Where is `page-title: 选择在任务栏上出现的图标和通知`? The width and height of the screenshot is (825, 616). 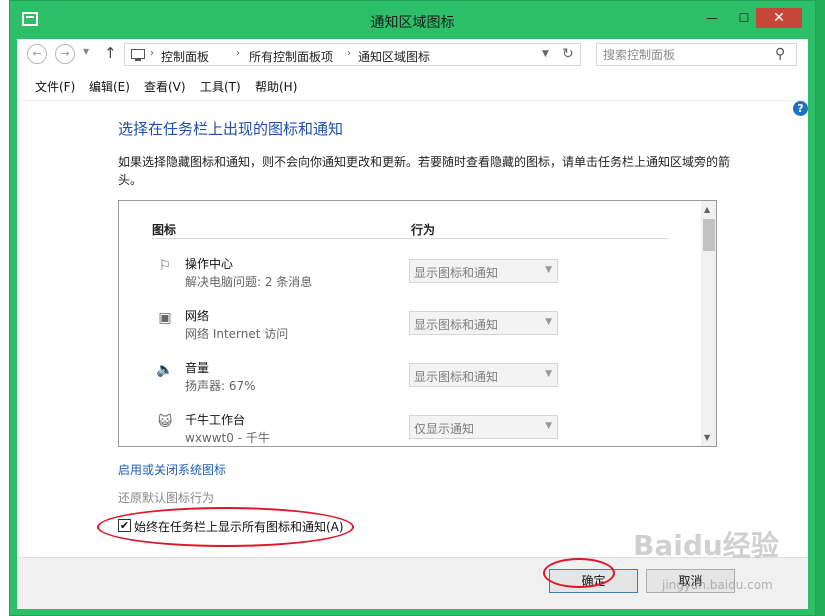 page-title: 选择在任务栏上出现的图标和通知 is located at coordinates (231, 129).